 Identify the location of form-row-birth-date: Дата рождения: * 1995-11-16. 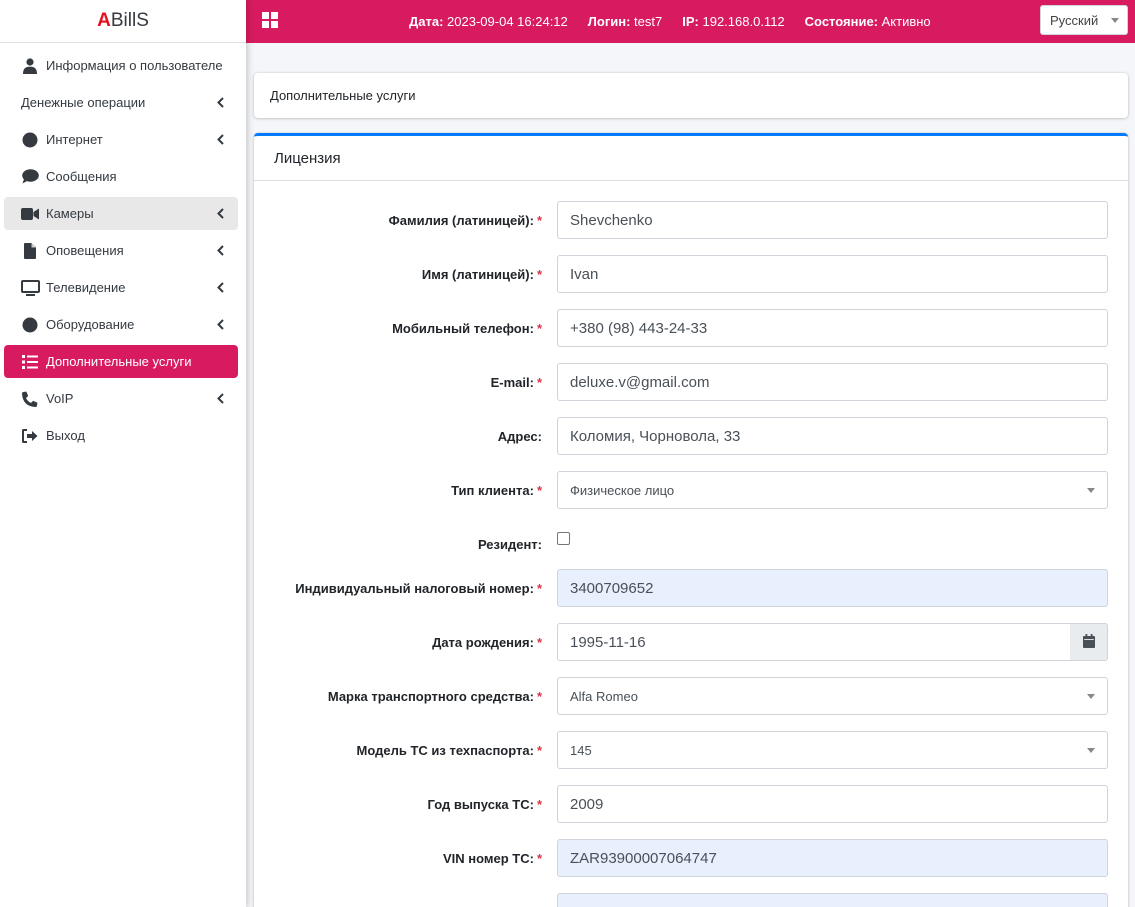
(691, 642).